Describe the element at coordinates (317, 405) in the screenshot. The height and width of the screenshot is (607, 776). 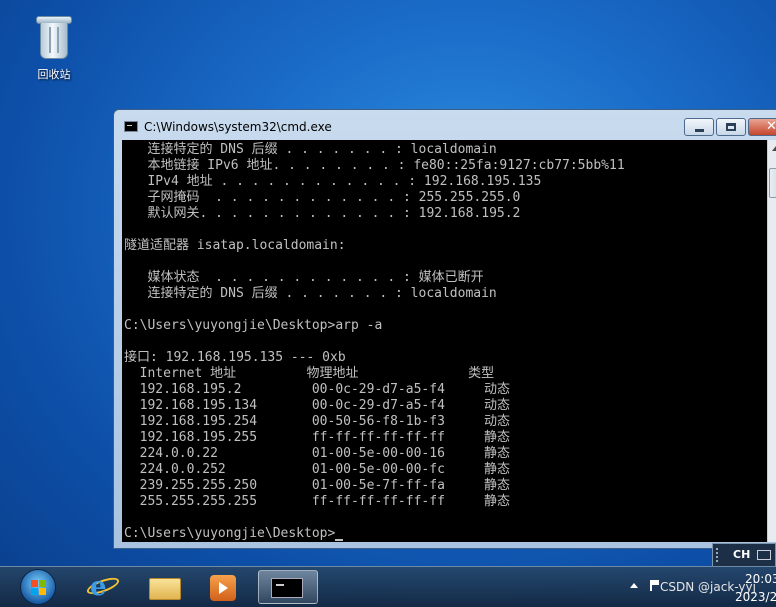
I see `console-line: 192.168.195.134 00-0c-29-d7-a5-f4 动态` at that location.